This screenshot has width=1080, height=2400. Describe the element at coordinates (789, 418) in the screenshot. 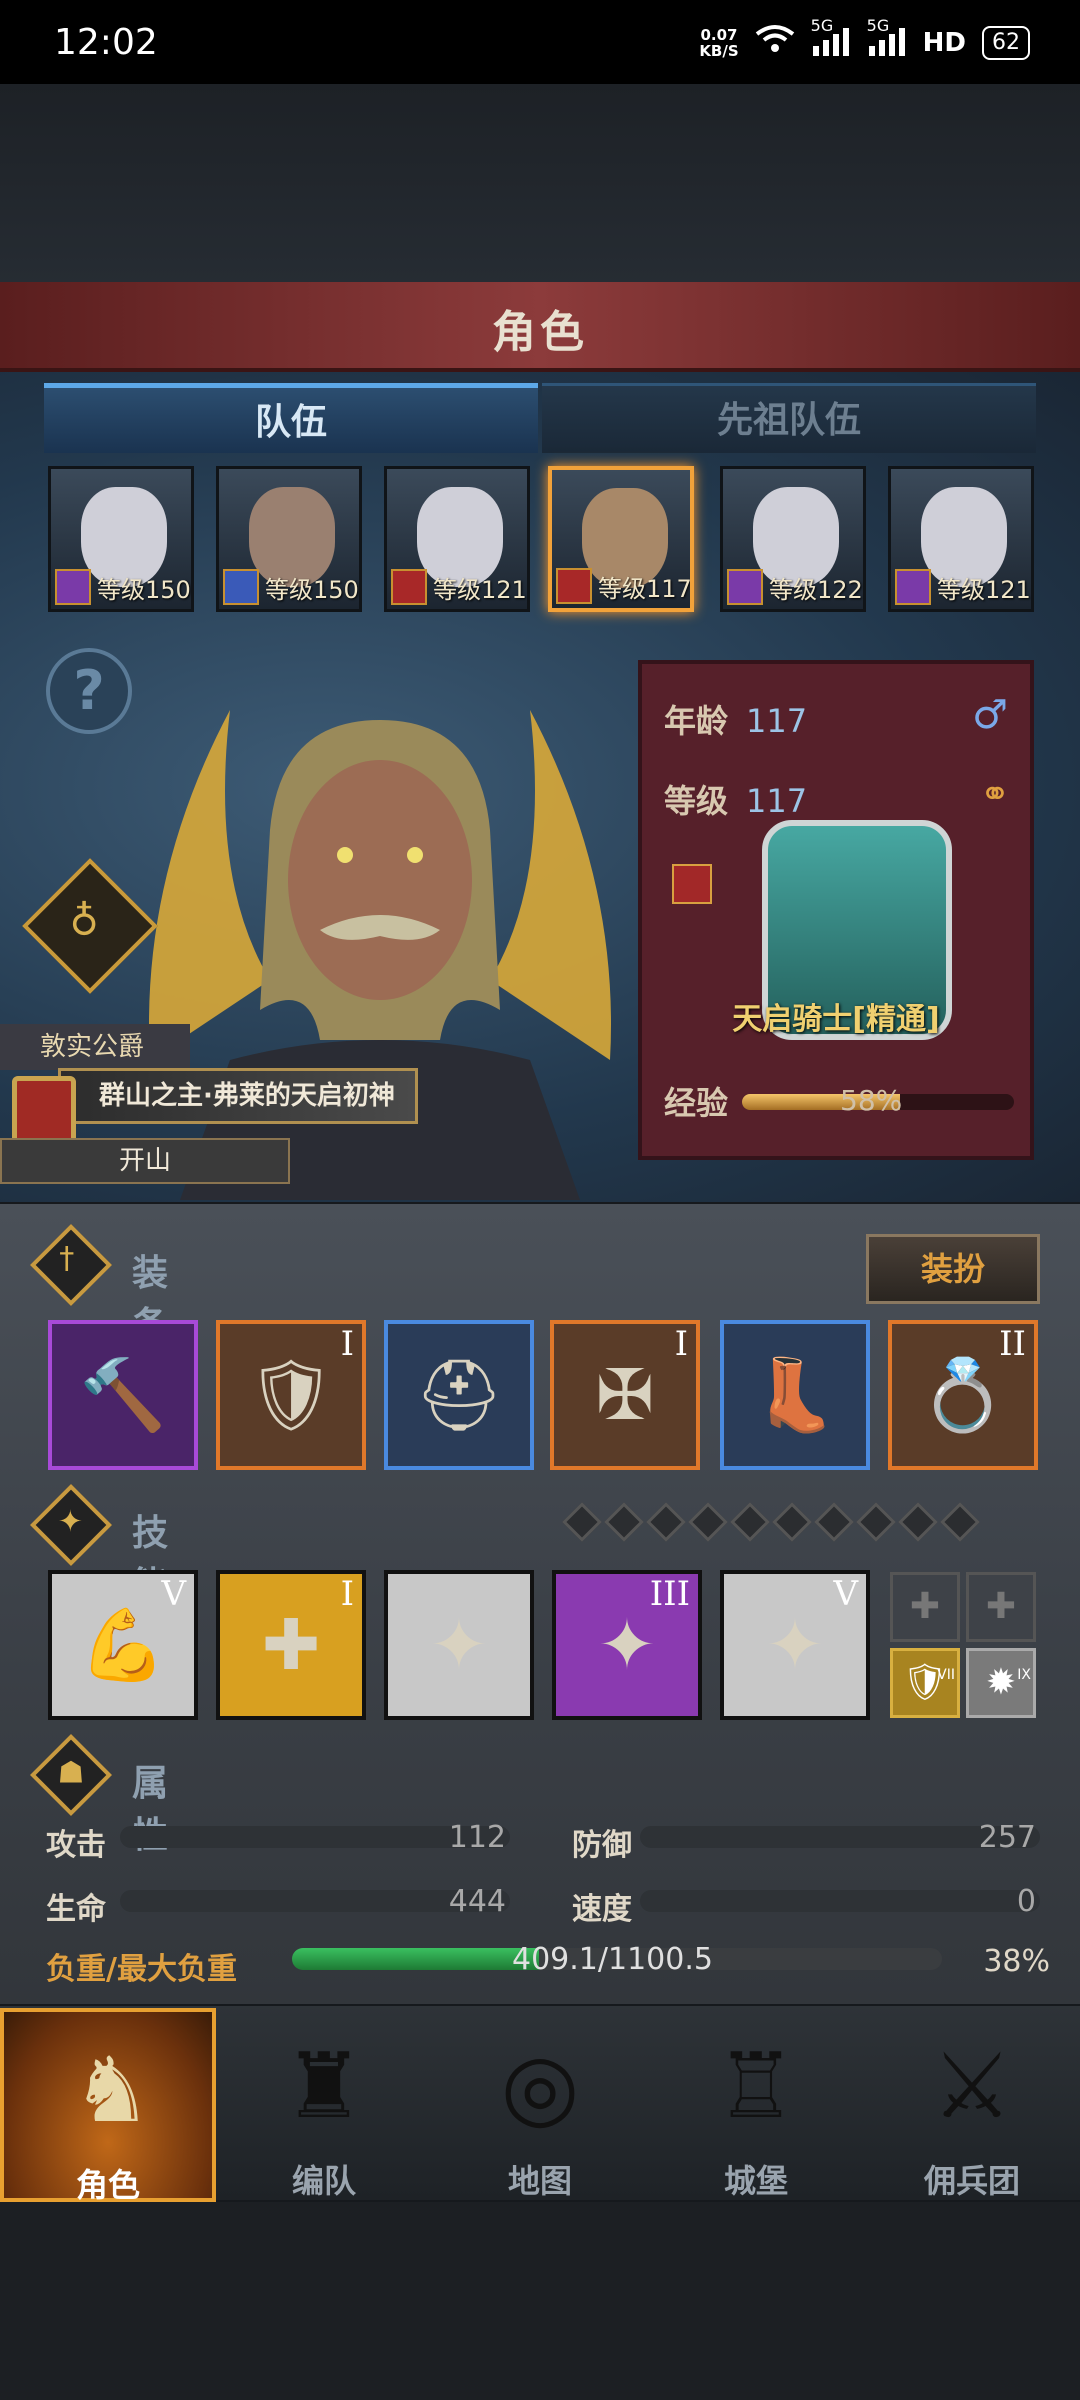

I see `tab-ancestor-team: 先祖队伍` at that location.